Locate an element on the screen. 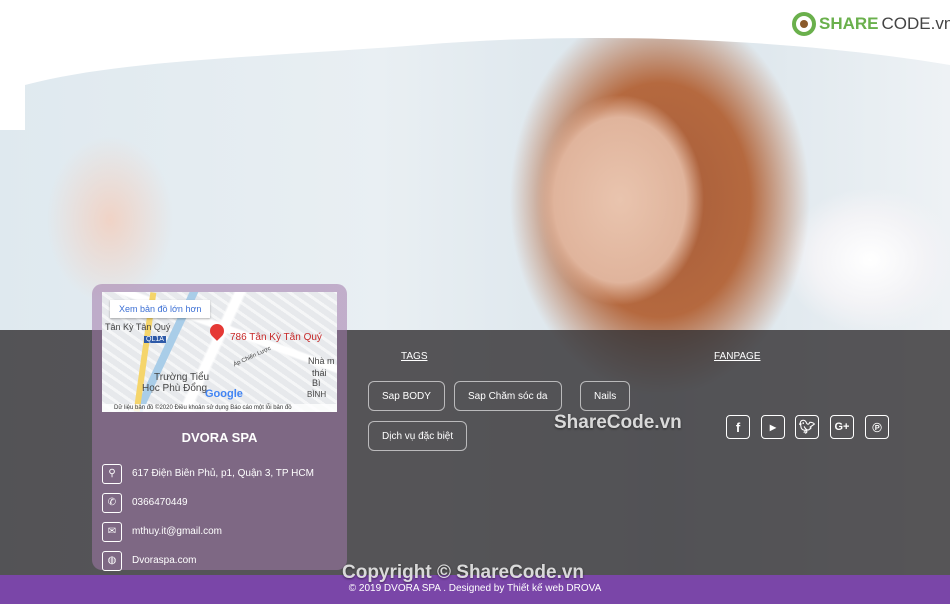 The image size is (950, 604). fanpage-heading: FANPAGE is located at coordinates (737, 356).